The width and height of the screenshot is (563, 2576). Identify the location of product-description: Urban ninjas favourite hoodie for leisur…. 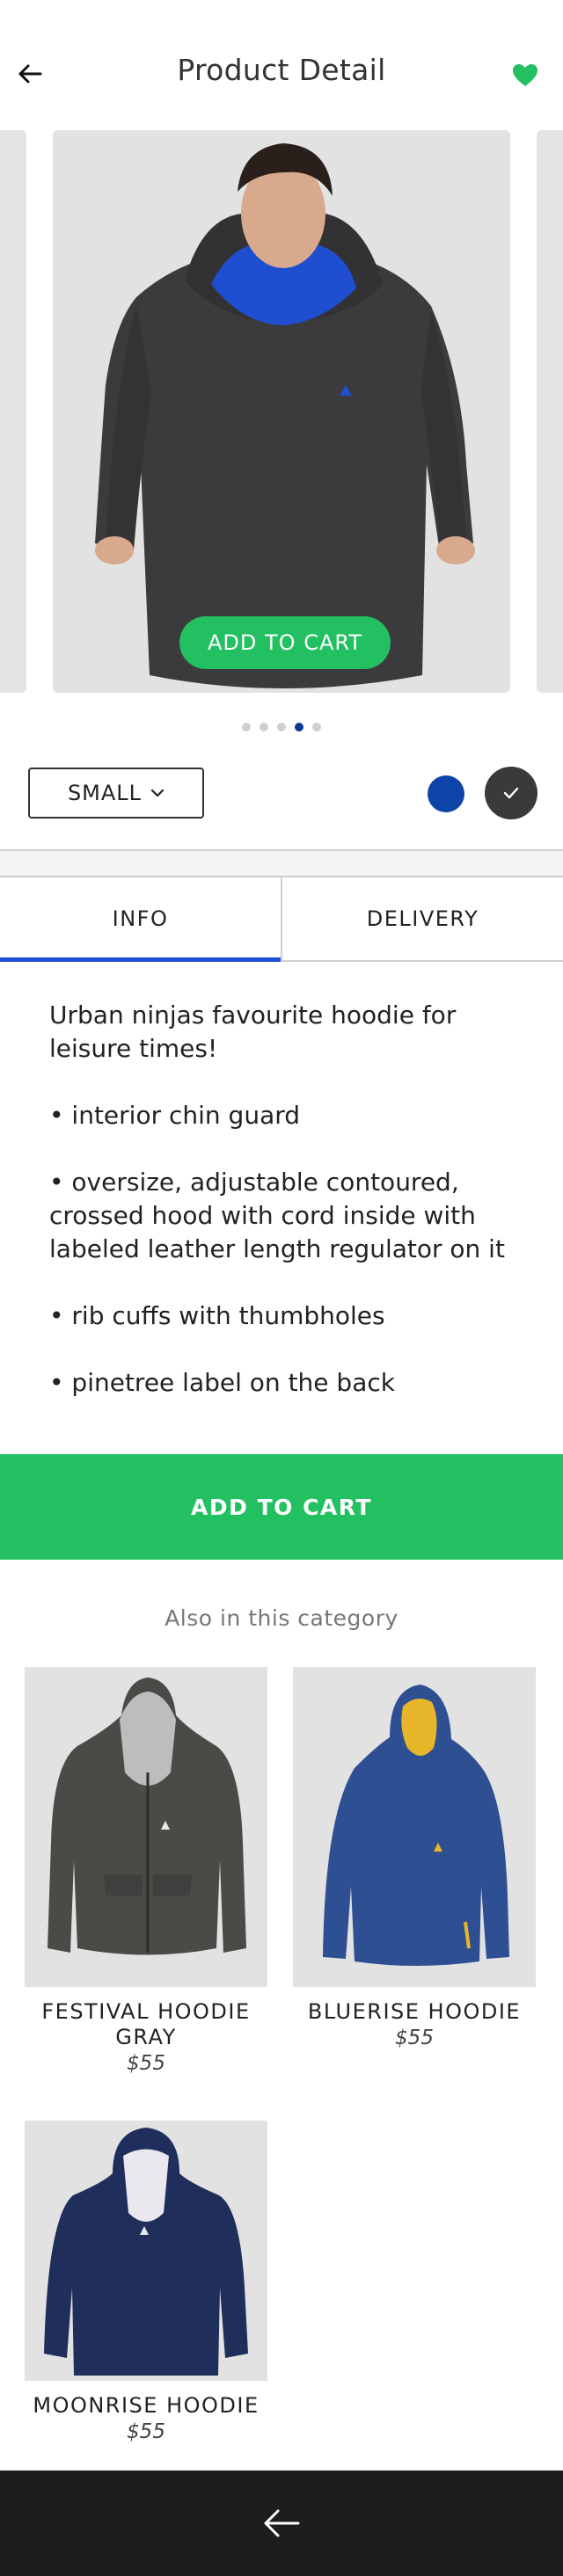
(286, 1216).